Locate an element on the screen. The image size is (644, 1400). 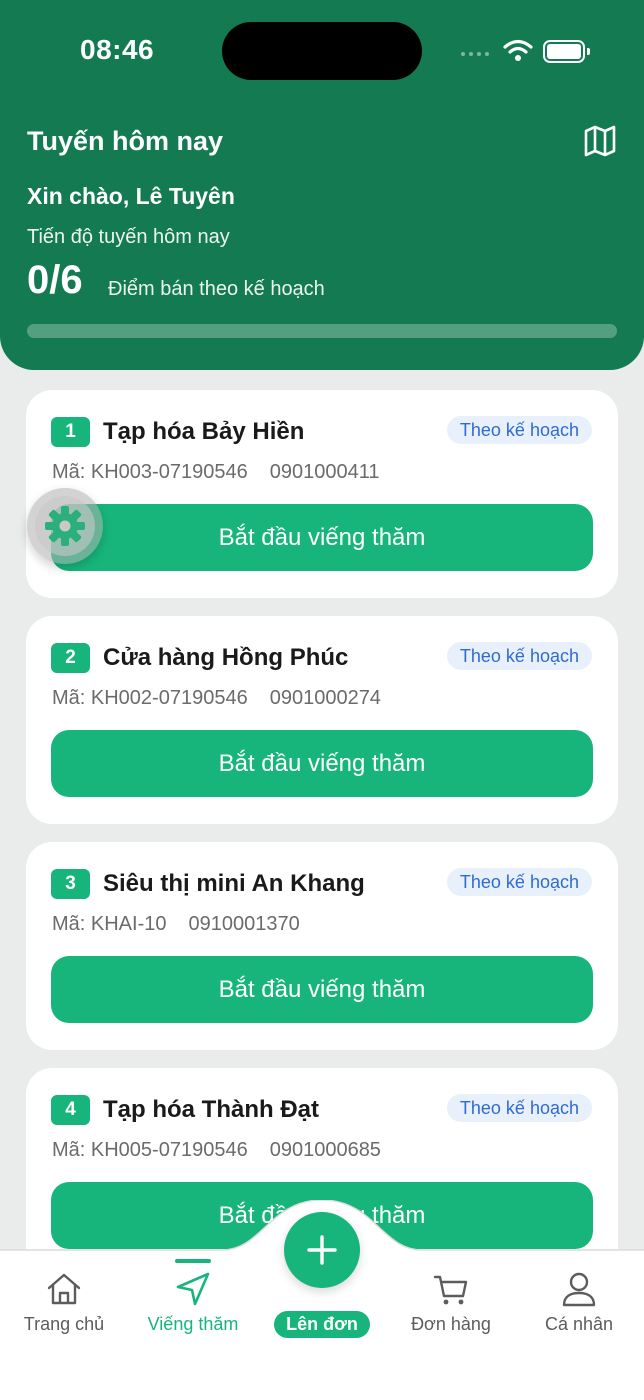
plus-icon is located at coordinates (322, 1250).